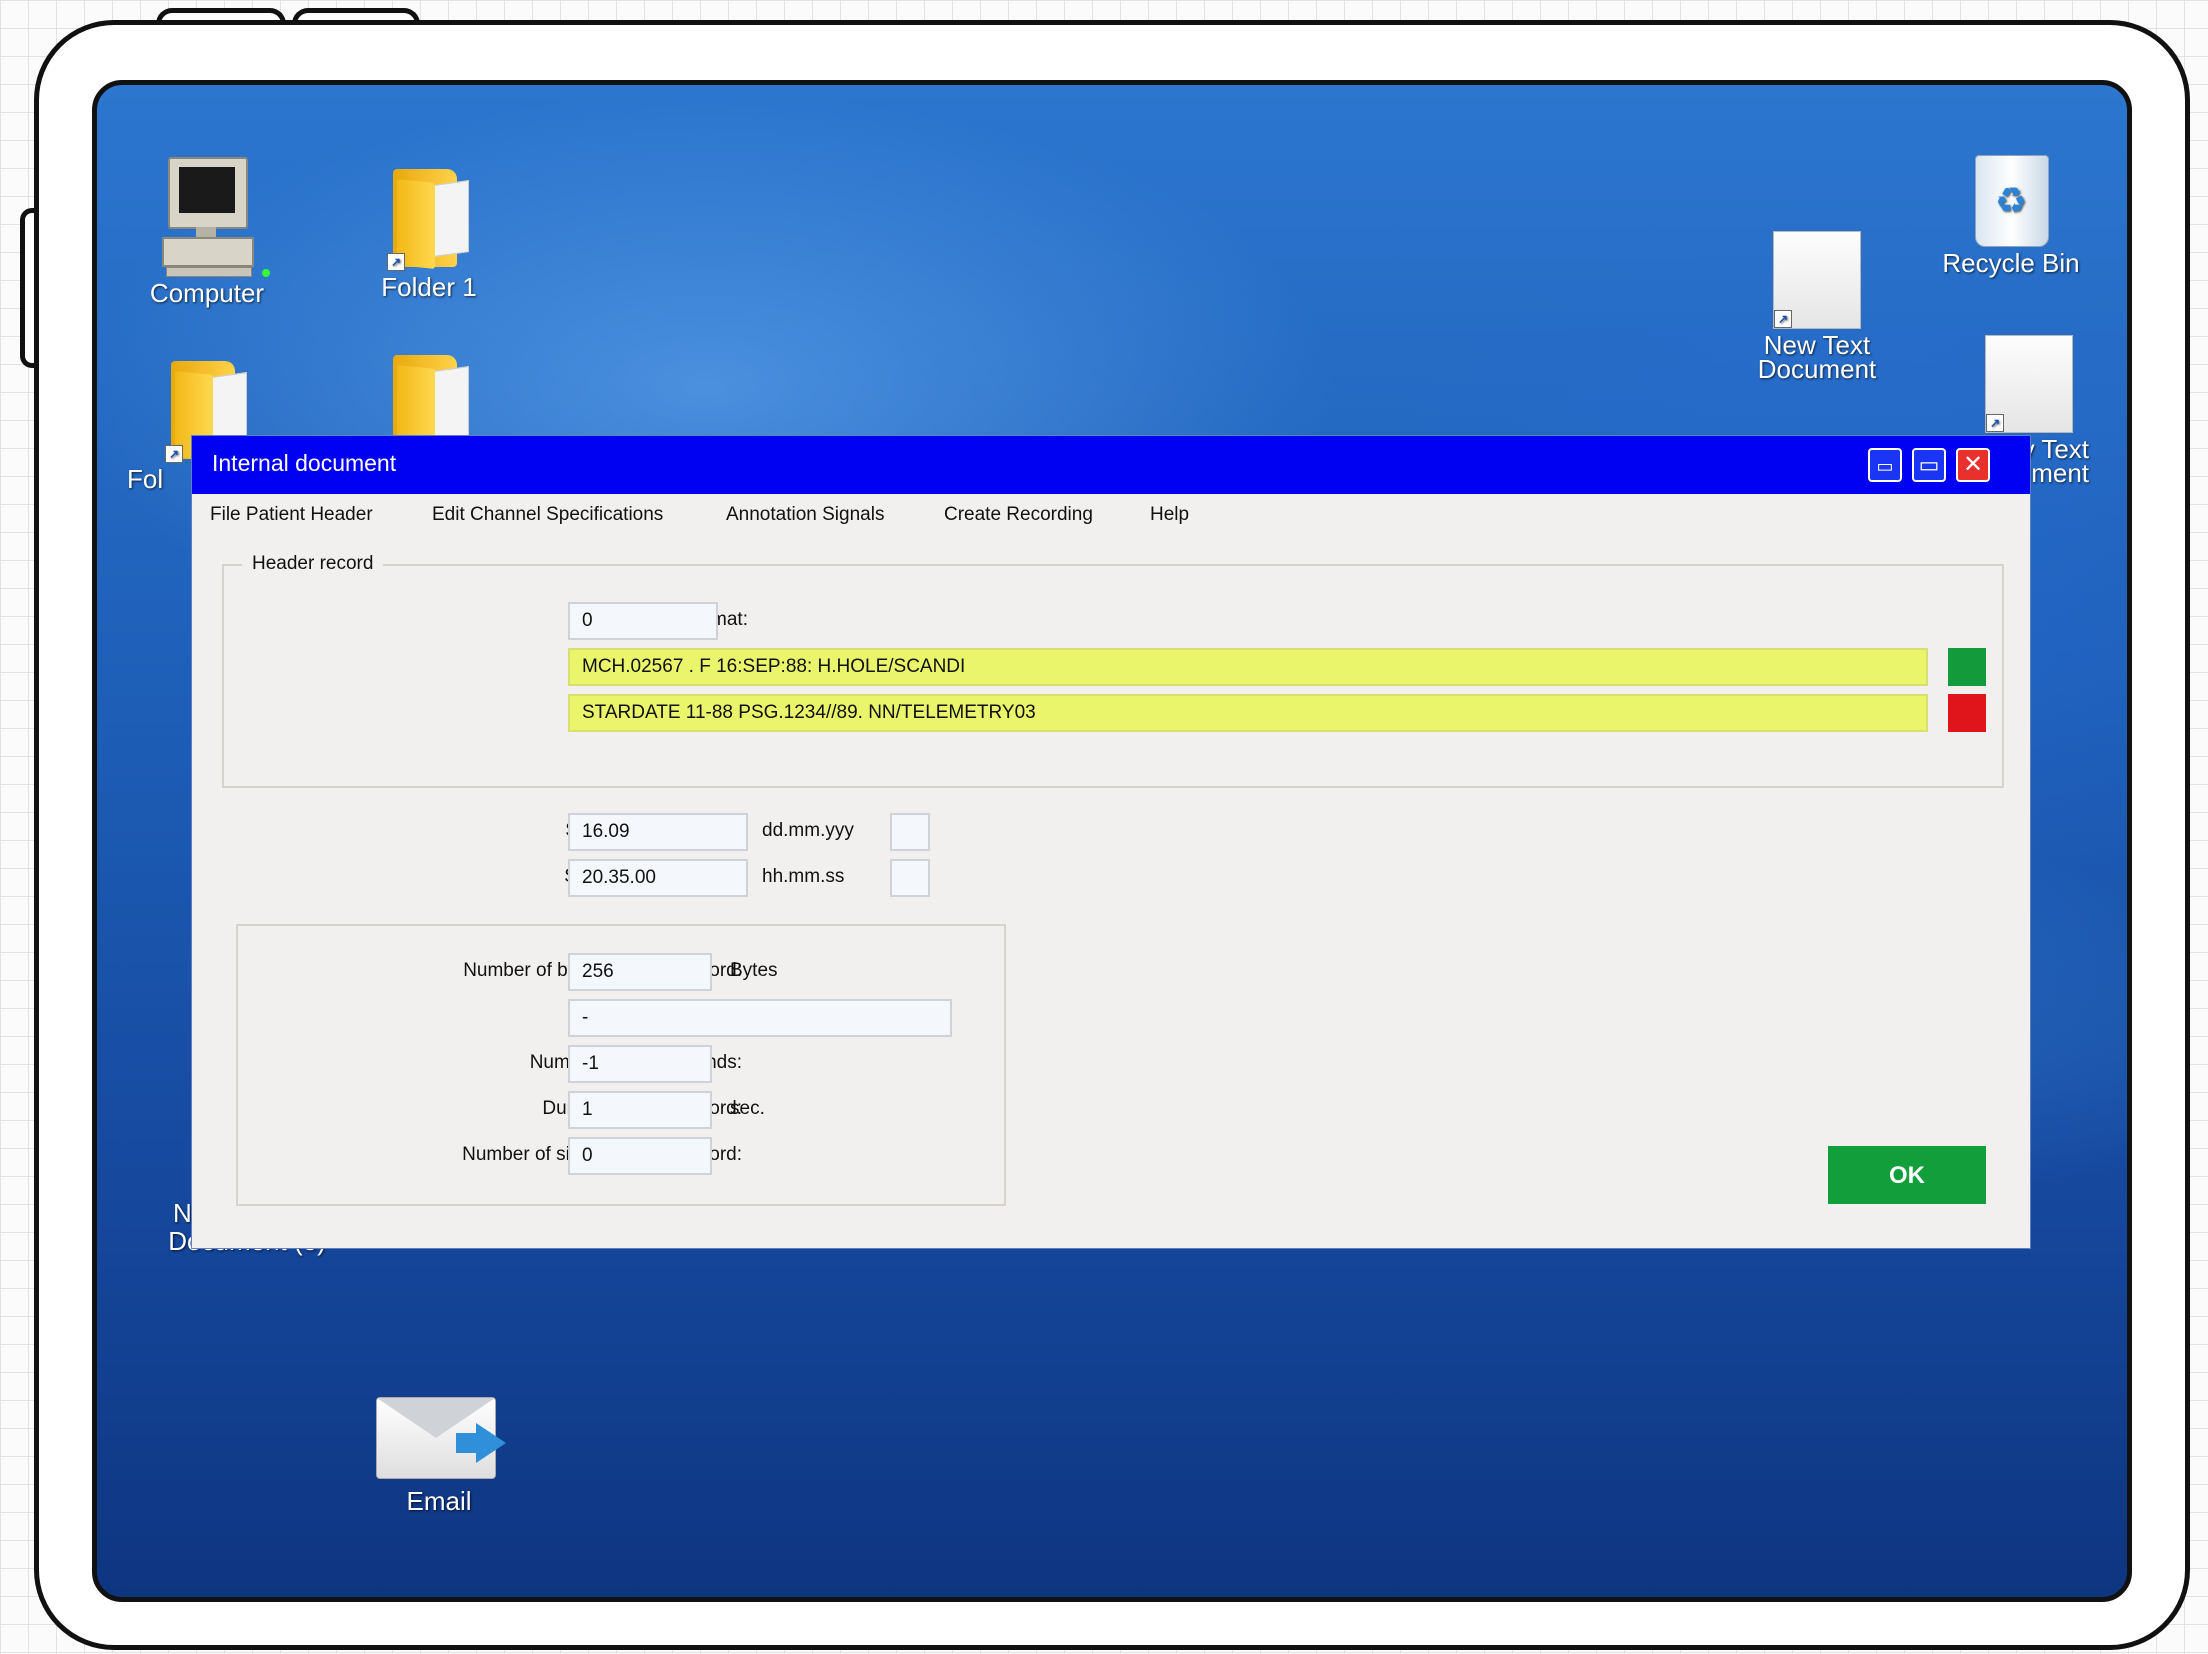 Image resolution: width=2208 pixels, height=1654 pixels. I want to click on minimize-icon: ▭, so click(1885, 466).